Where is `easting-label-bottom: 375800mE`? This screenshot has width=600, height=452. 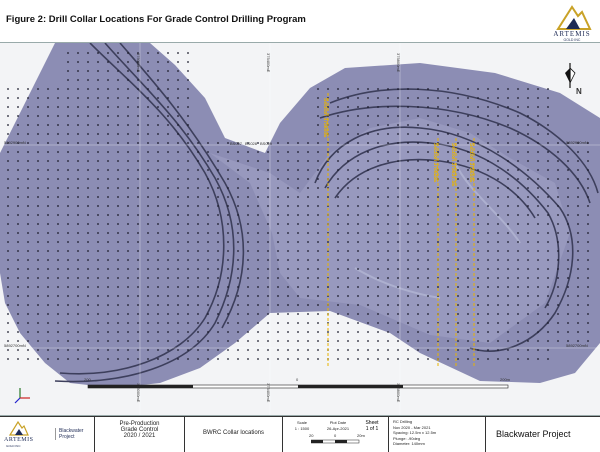
easting-label-bottom: 375800mE is located at coordinates (398, 393).